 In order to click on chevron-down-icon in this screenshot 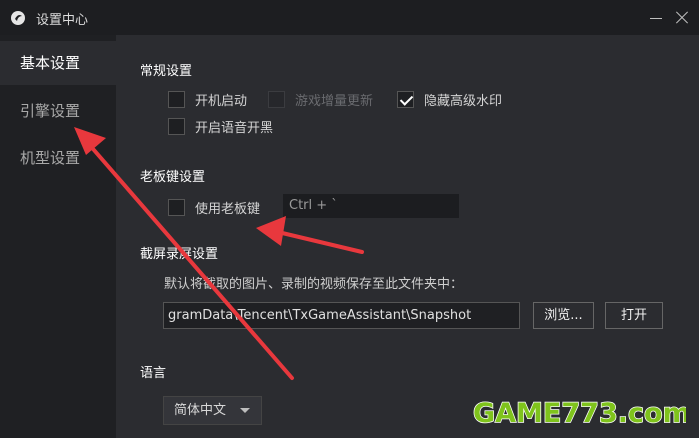, I will do `click(245, 410)`.